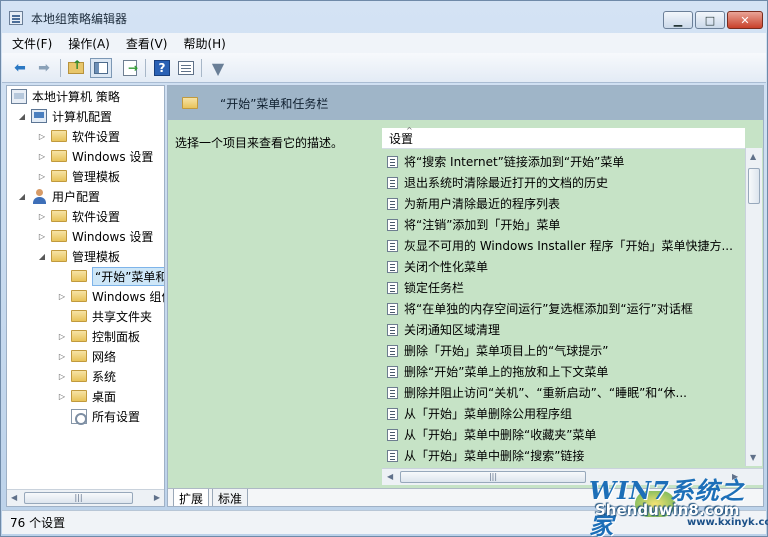 The width and height of the screenshot is (768, 537). I want to click on setting-row: 从「开始」菜单删除公用程序组, so click(564, 413).